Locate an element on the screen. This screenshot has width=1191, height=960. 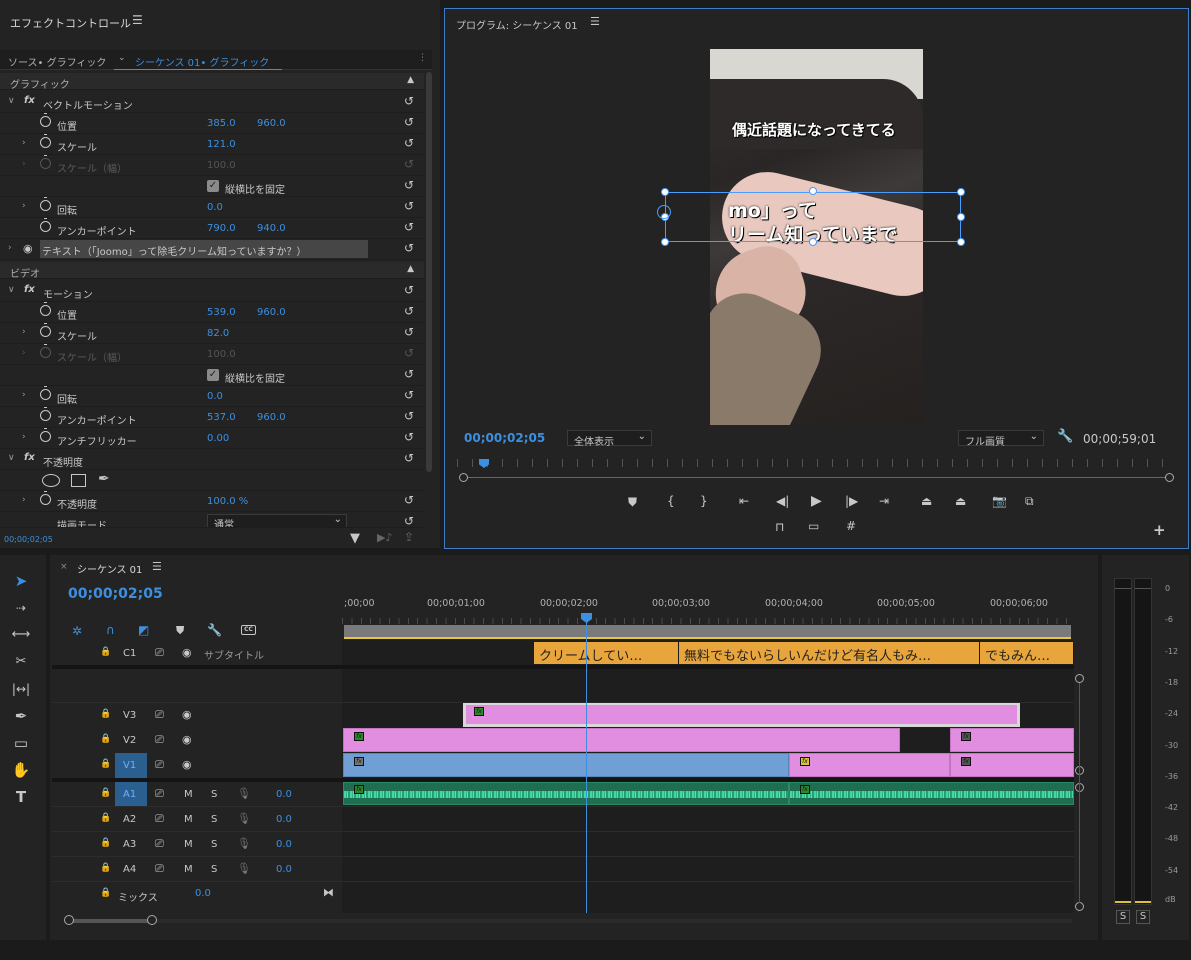
program-monitor-title: プログラム: シーケンス 01 is located at coordinates (517, 24).